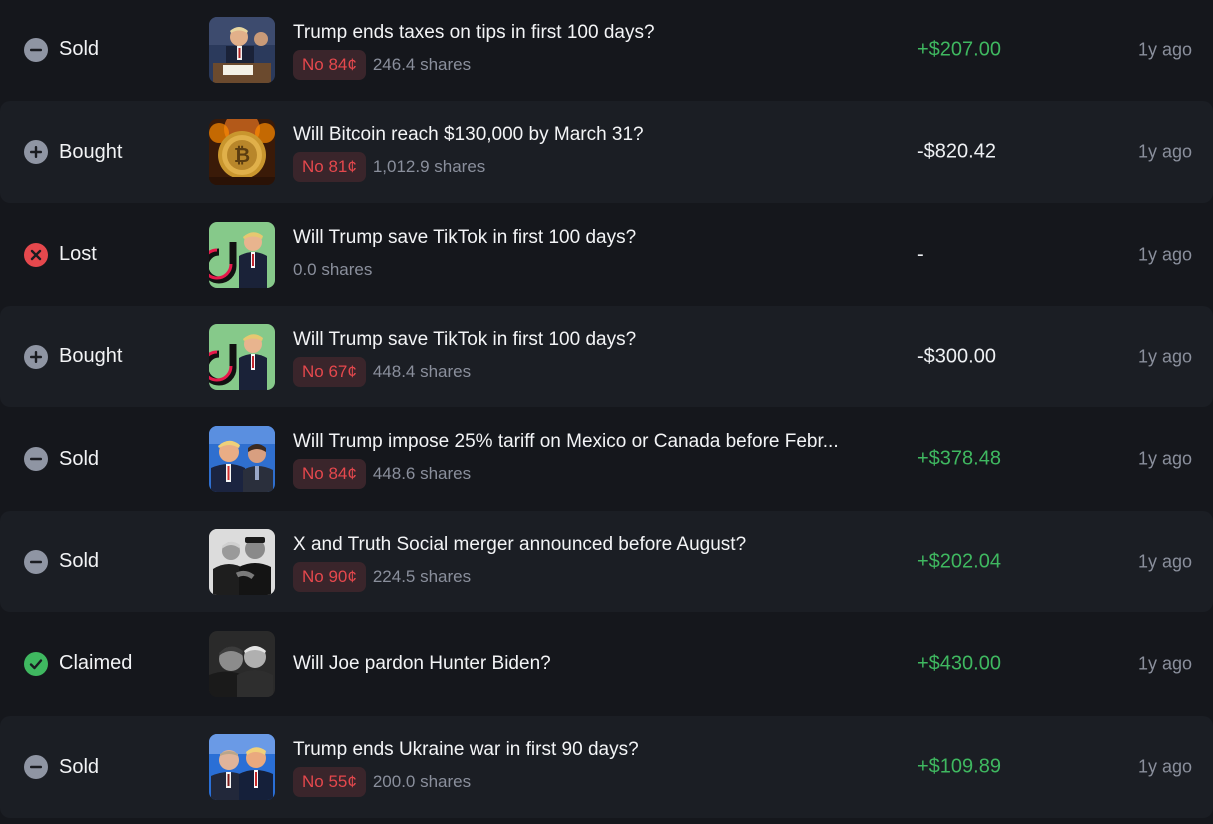 The image size is (1213, 824). Describe the element at coordinates (242, 663) in the screenshot. I see `biden-thumbnail` at that location.